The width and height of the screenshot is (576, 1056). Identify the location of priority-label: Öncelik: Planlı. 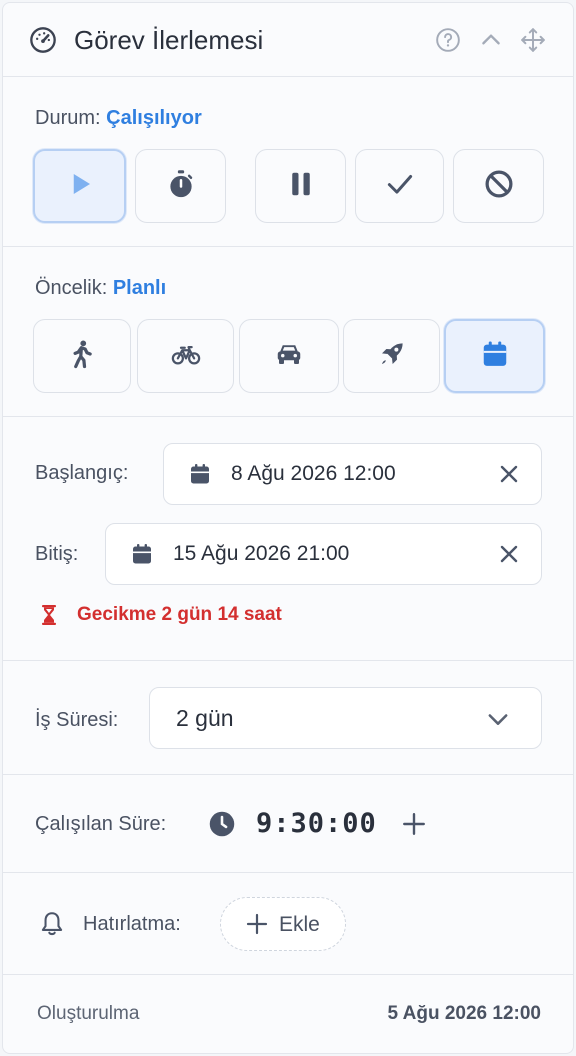
(100, 288).